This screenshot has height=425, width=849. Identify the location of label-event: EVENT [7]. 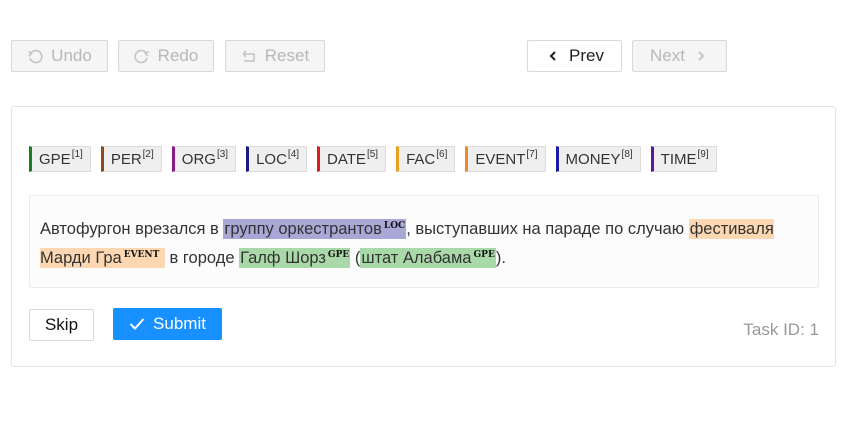
(505, 159).